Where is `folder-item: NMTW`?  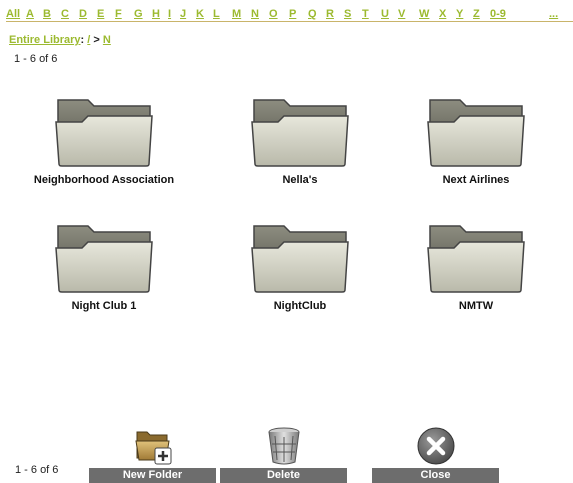 folder-item: NMTW is located at coordinates (476, 280).